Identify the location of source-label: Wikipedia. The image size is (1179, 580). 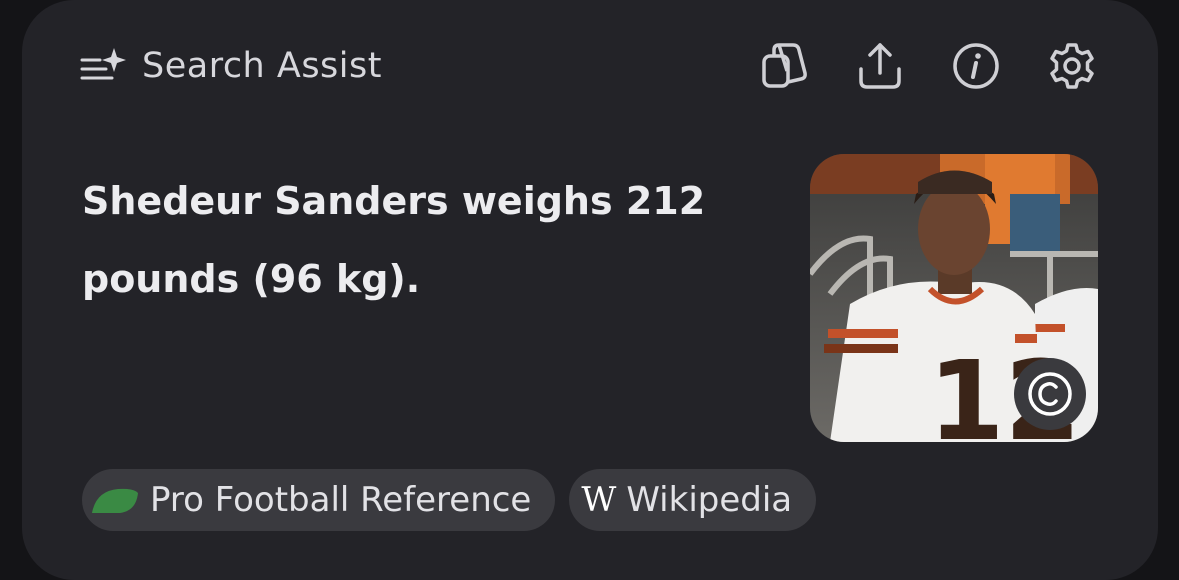
(709, 500).